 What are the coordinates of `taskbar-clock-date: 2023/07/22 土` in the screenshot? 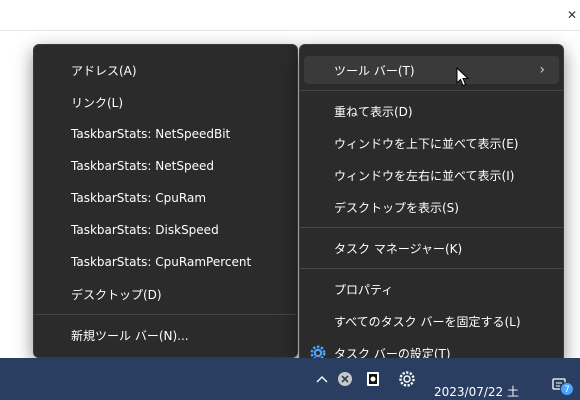 It's located at (476, 391).